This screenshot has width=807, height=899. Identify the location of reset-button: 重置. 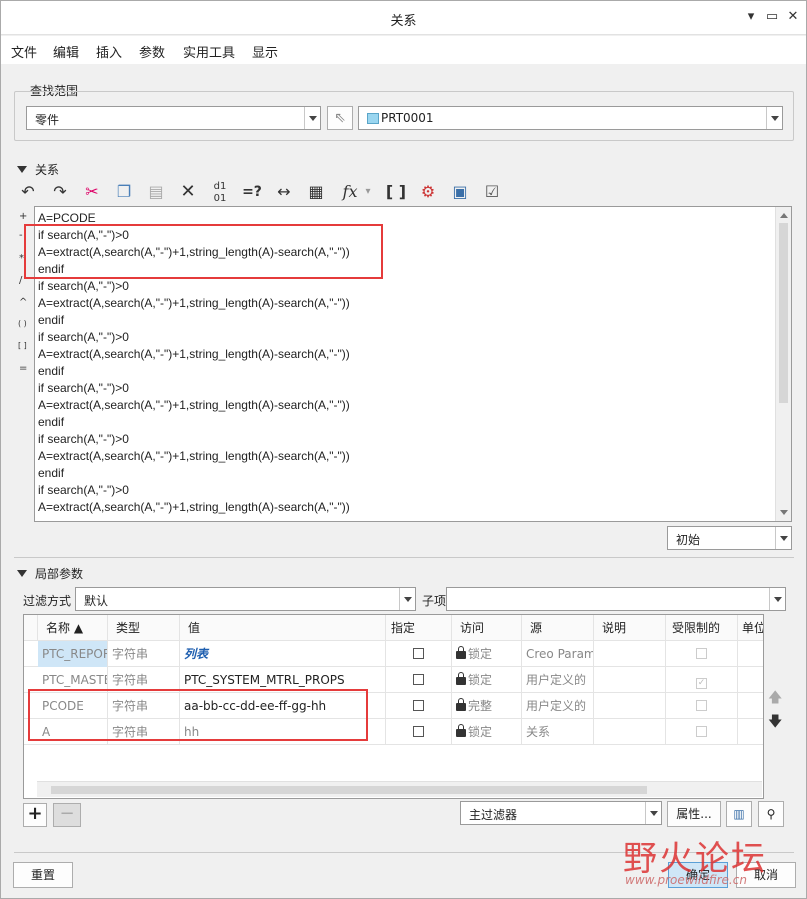
(43, 875).